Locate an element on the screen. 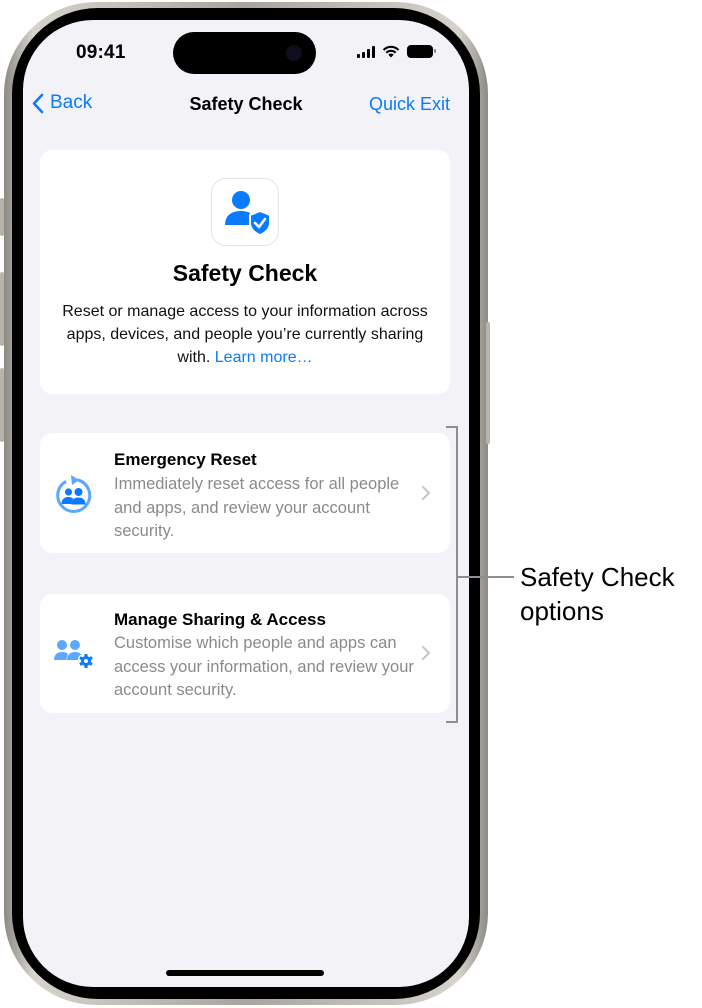 Image resolution: width=702 pixels, height=1008 pixels. home-indicator is located at coordinates (245, 973).